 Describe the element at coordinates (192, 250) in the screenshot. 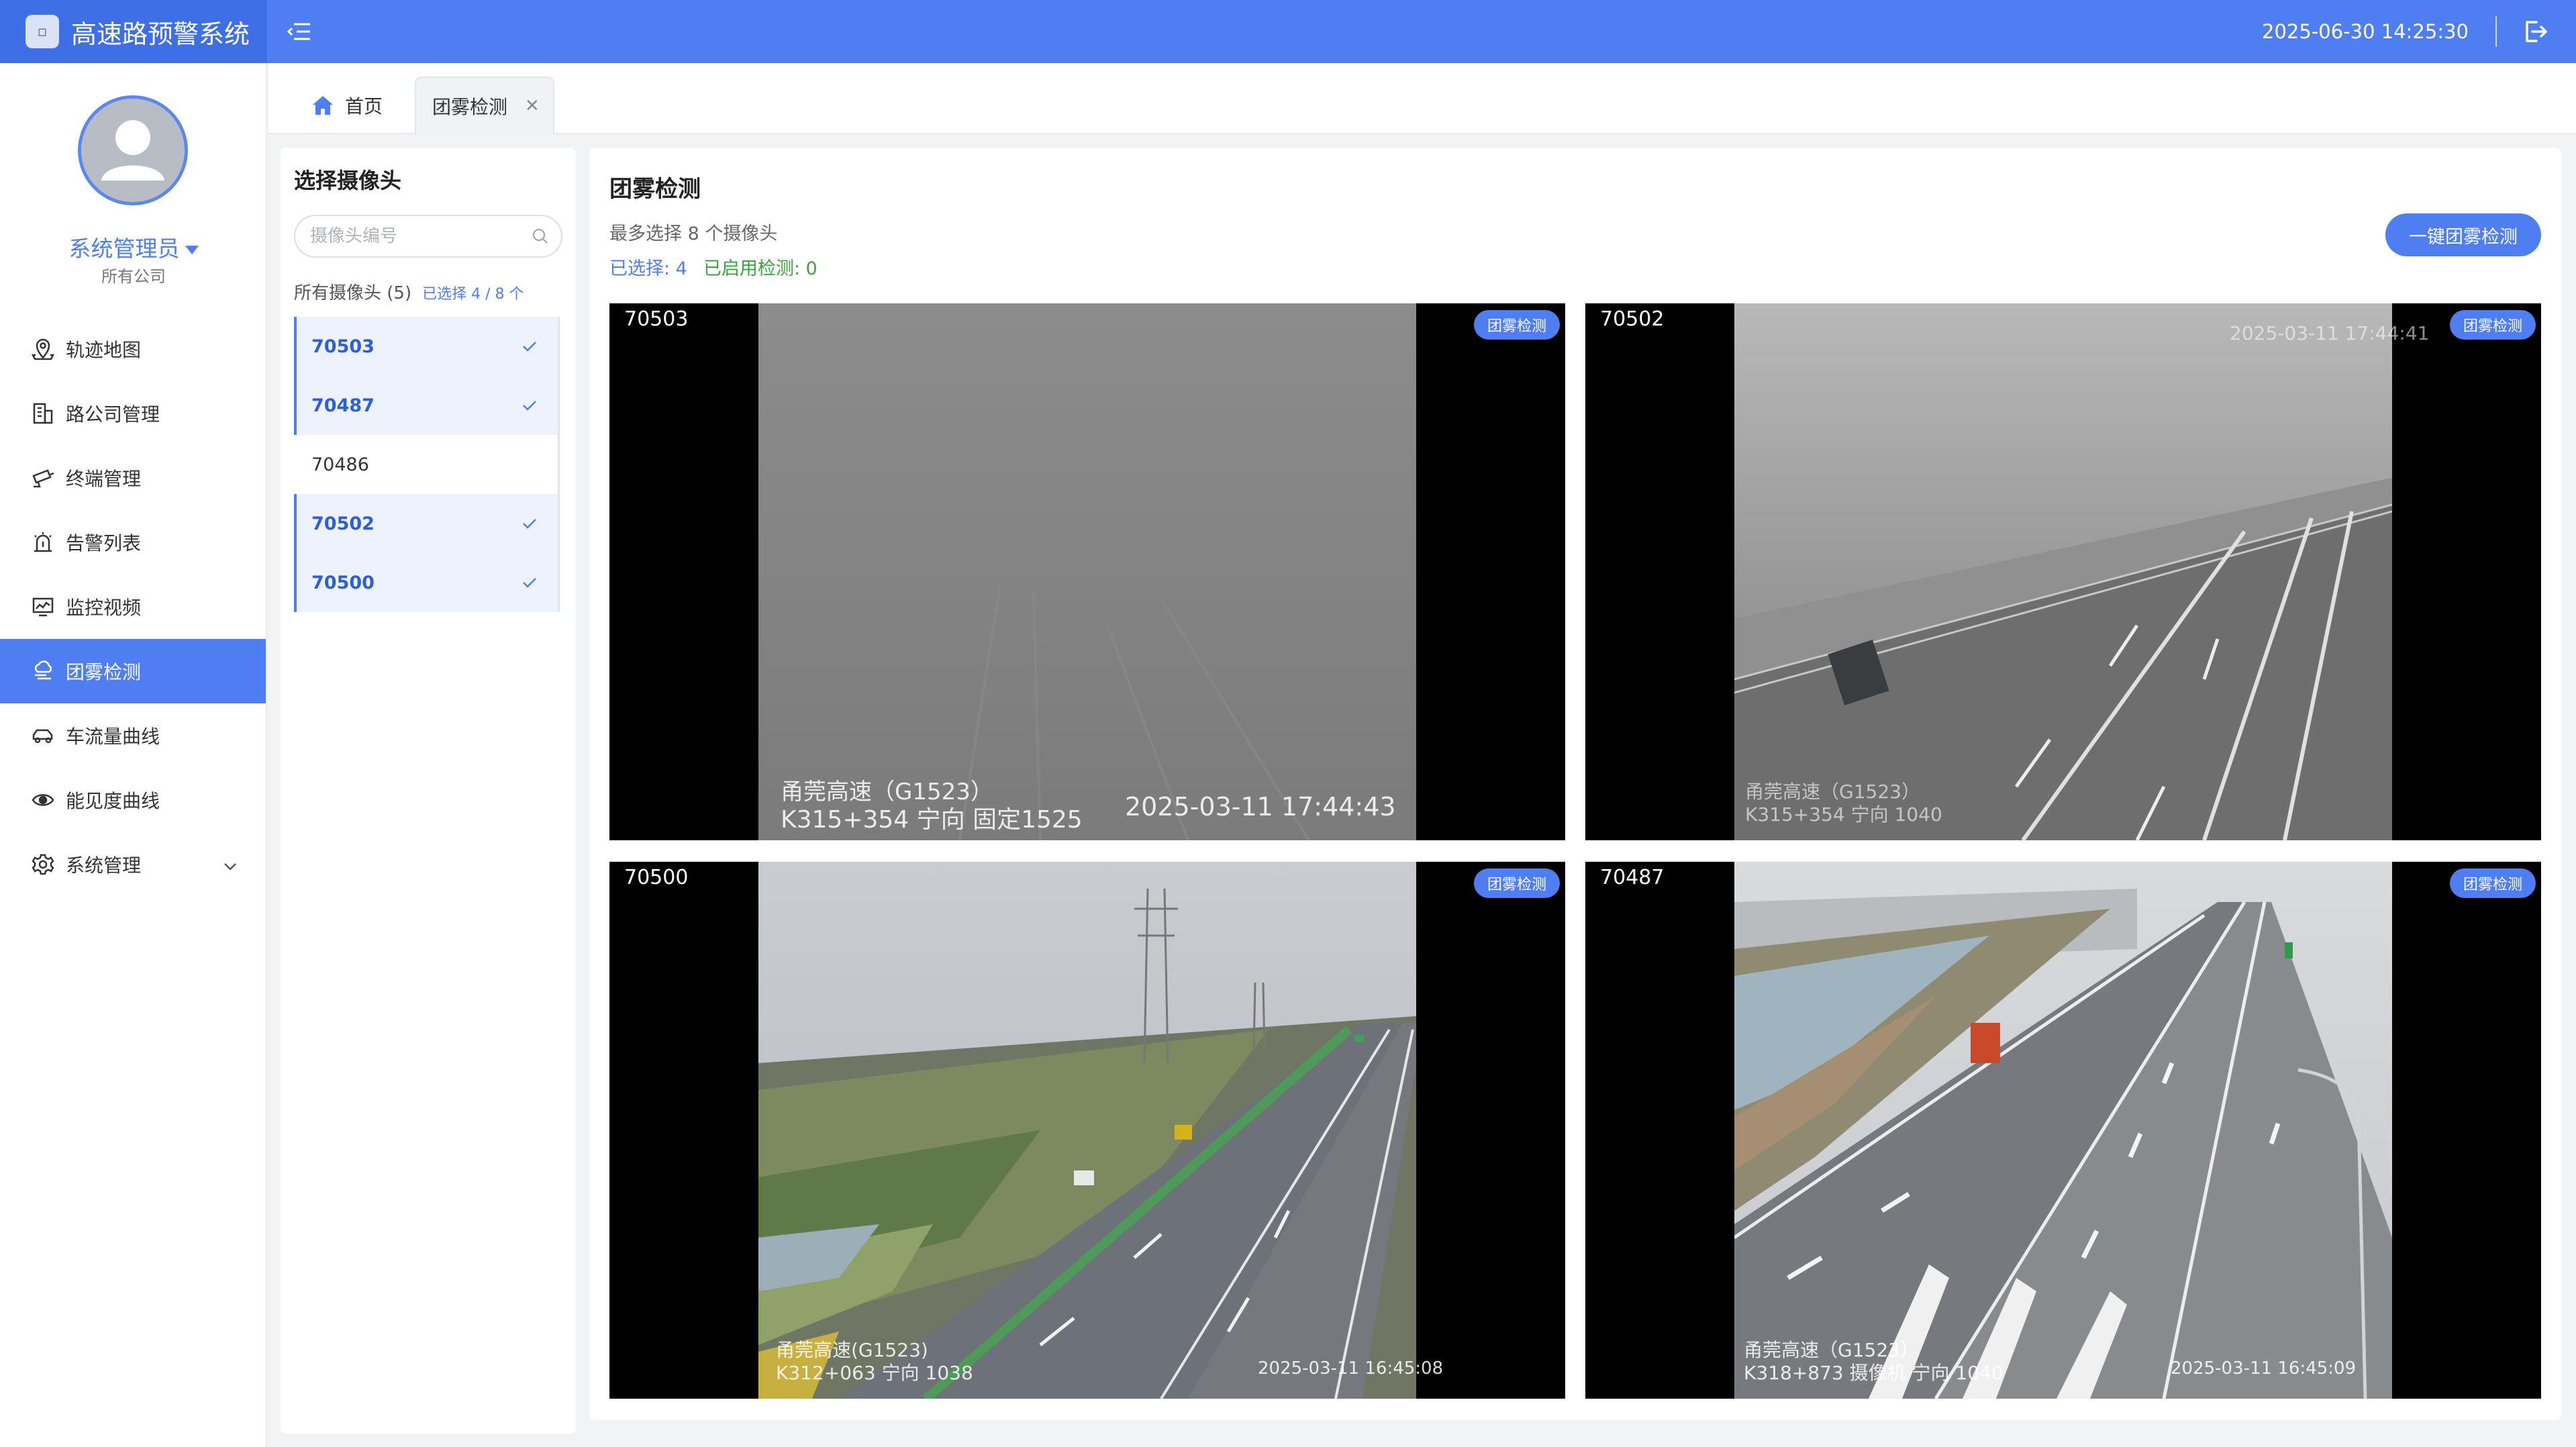

I see `caret-down-icon` at that location.